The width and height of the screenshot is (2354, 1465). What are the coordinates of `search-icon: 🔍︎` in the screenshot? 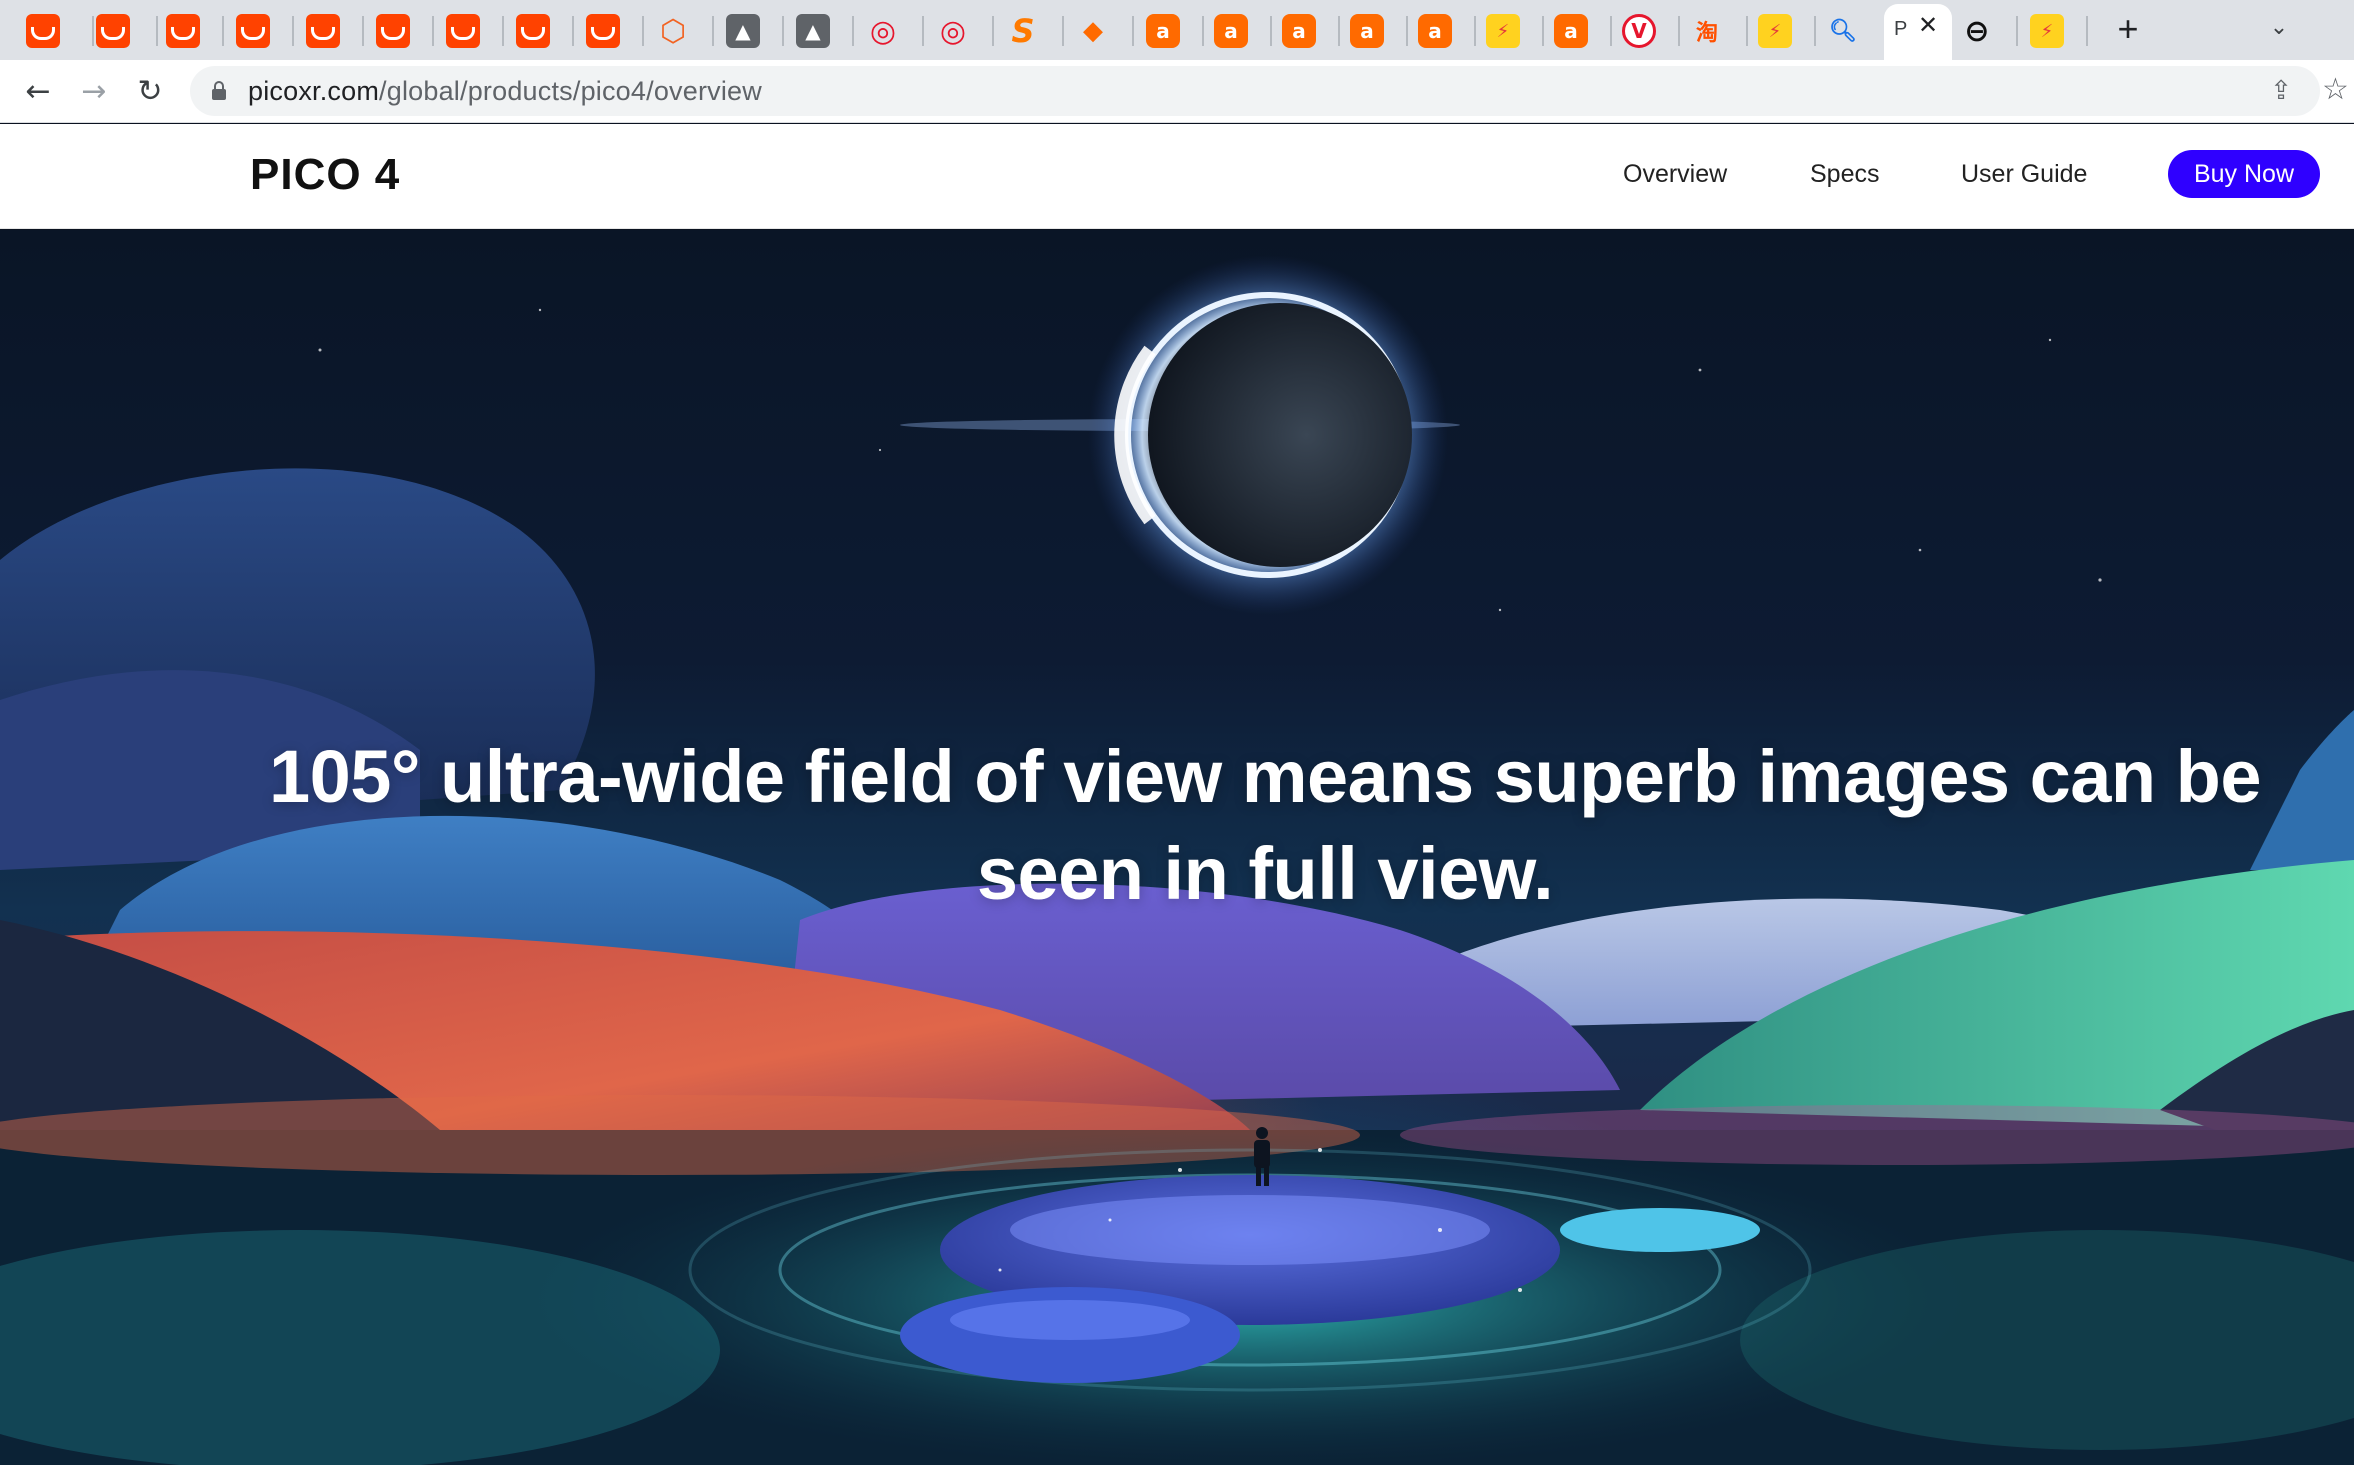 It's located at (1843, 31).